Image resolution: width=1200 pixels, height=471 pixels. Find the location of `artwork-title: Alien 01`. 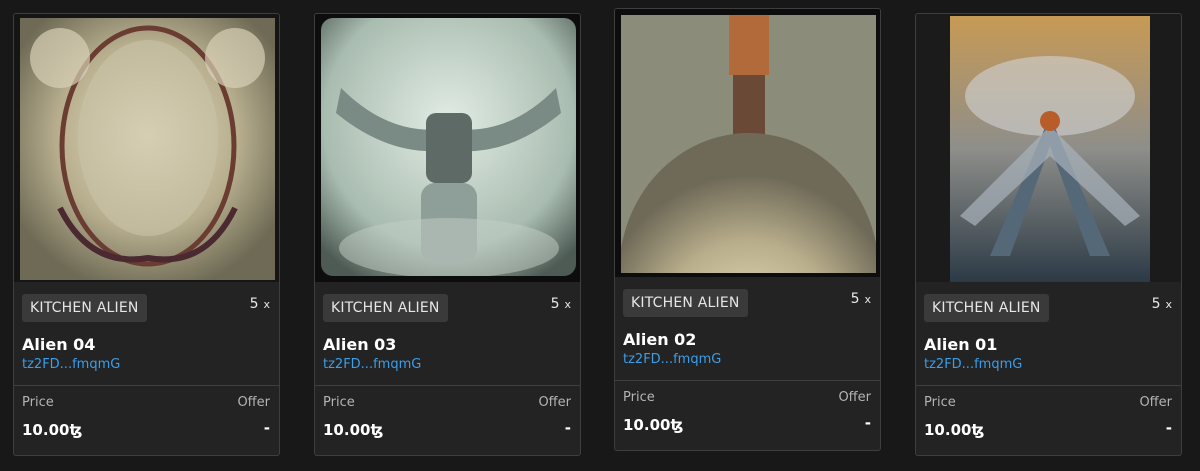

artwork-title: Alien 01 is located at coordinates (1048, 344).